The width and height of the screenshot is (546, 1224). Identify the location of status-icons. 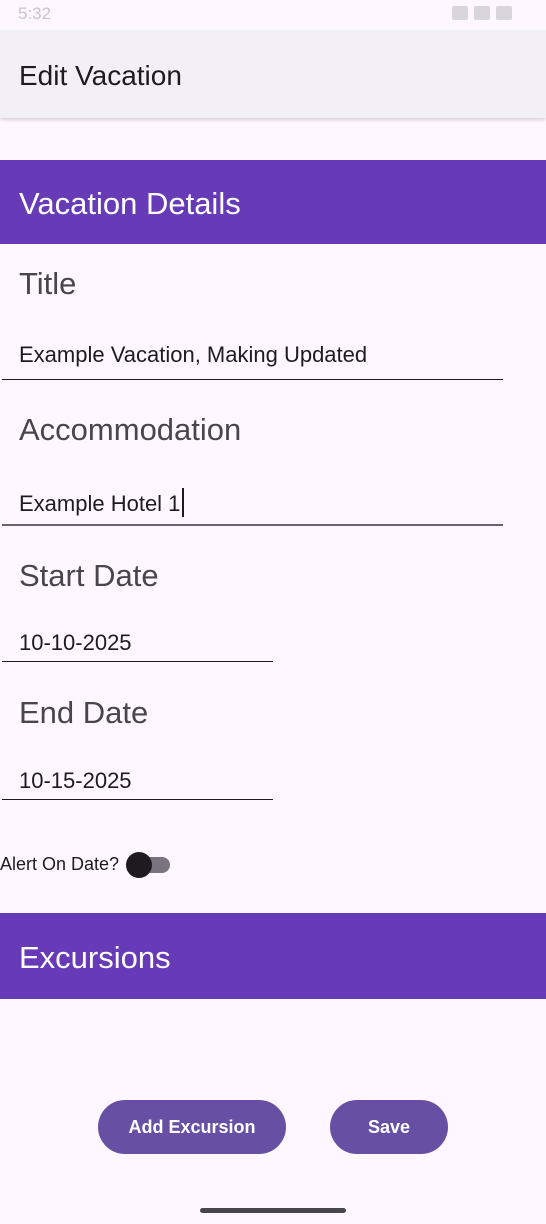
(482, 13).